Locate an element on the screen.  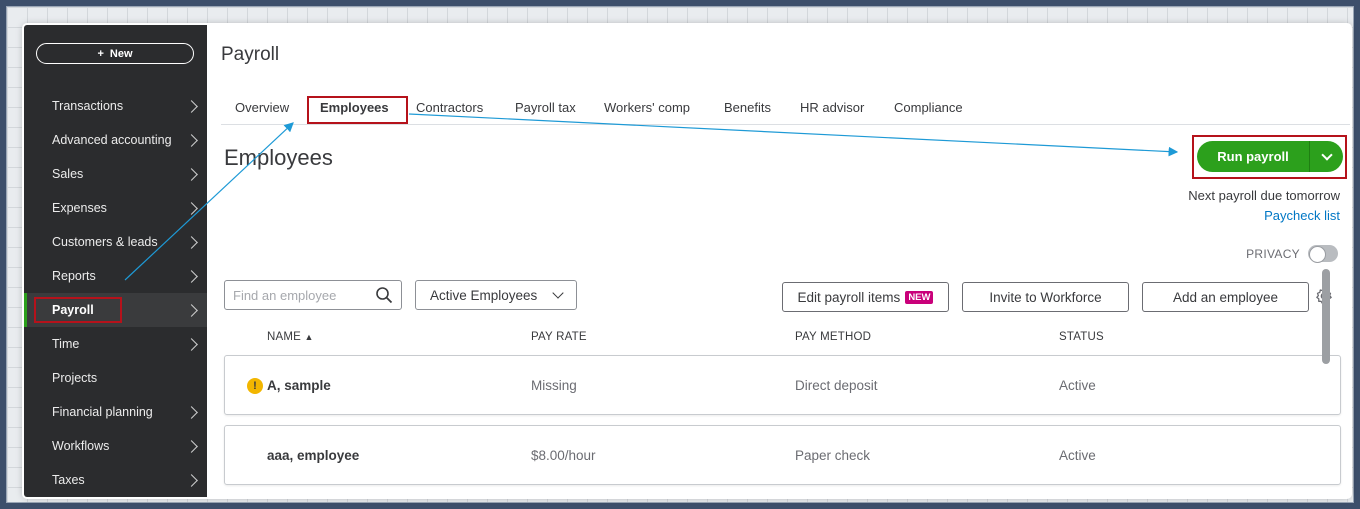
employee-pay-rate: $8.00/hour is located at coordinates (563, 455).